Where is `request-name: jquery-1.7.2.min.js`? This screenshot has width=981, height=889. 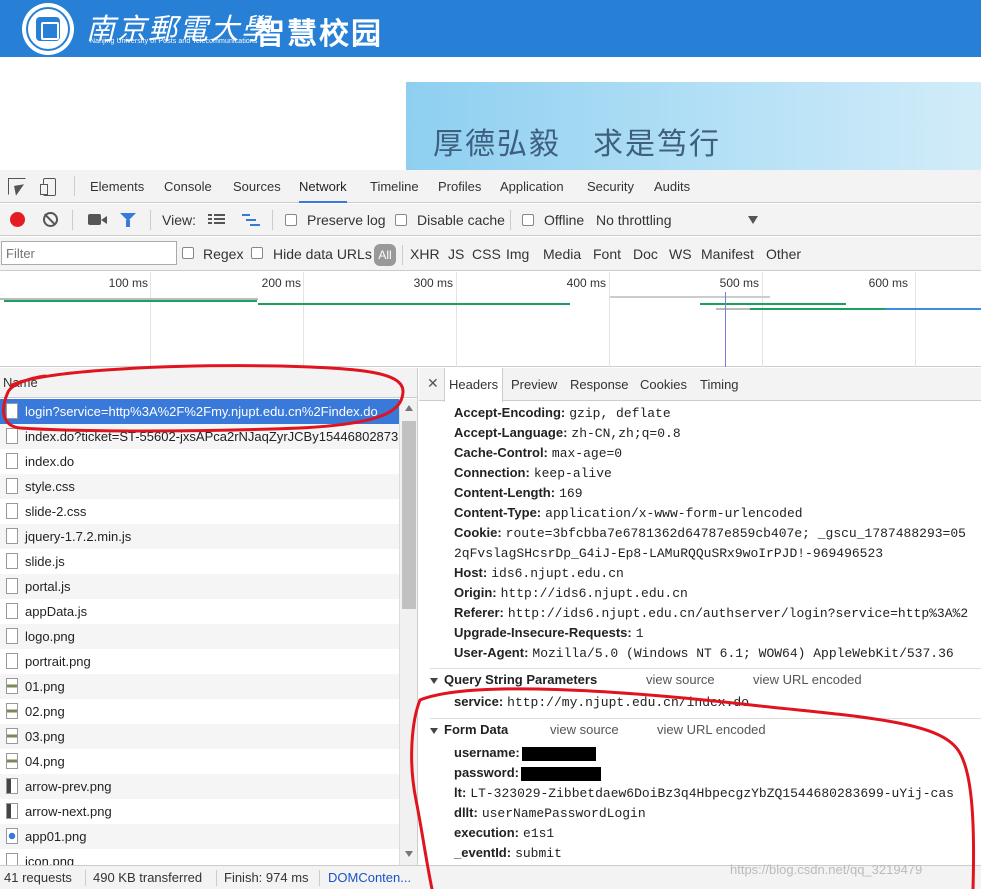
request-name: jquery-1.7.2.min.js is located at coordinates (78, 536).